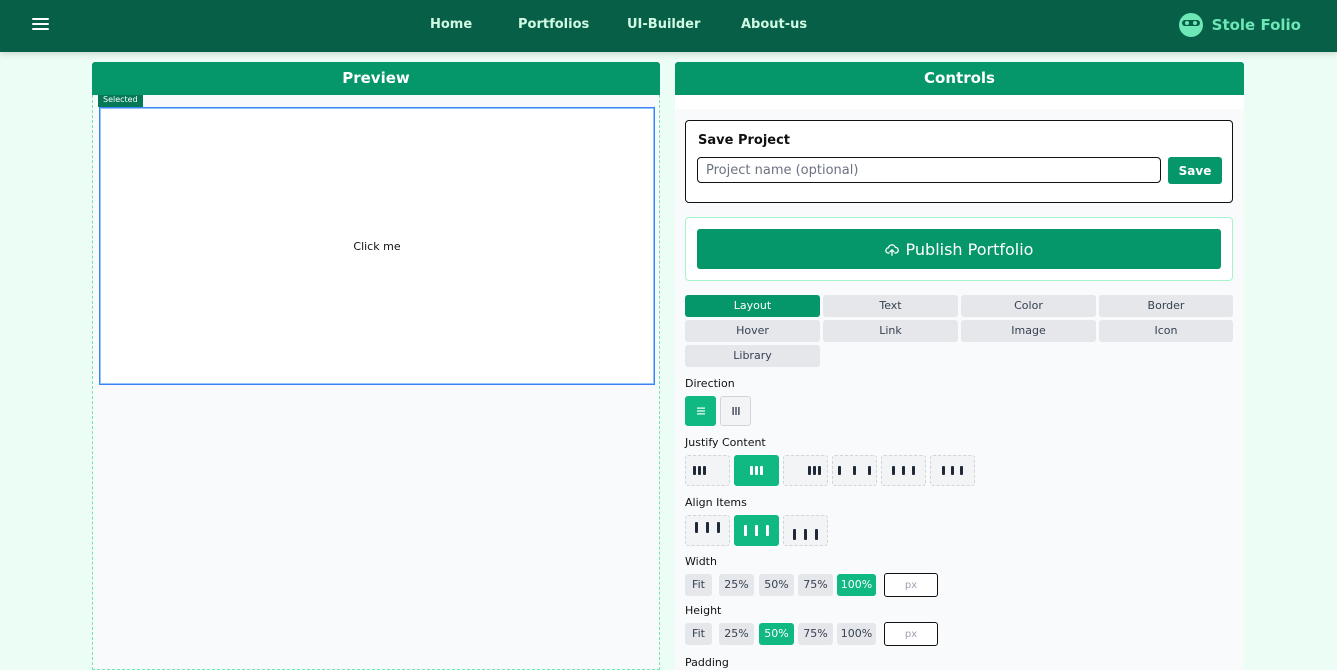 Image resolution: width=1337 pixels, height=670 pixels. Describe the element at coordinates (736, 634) in the screenshot. I see `height-25-button: 25%` at that location.